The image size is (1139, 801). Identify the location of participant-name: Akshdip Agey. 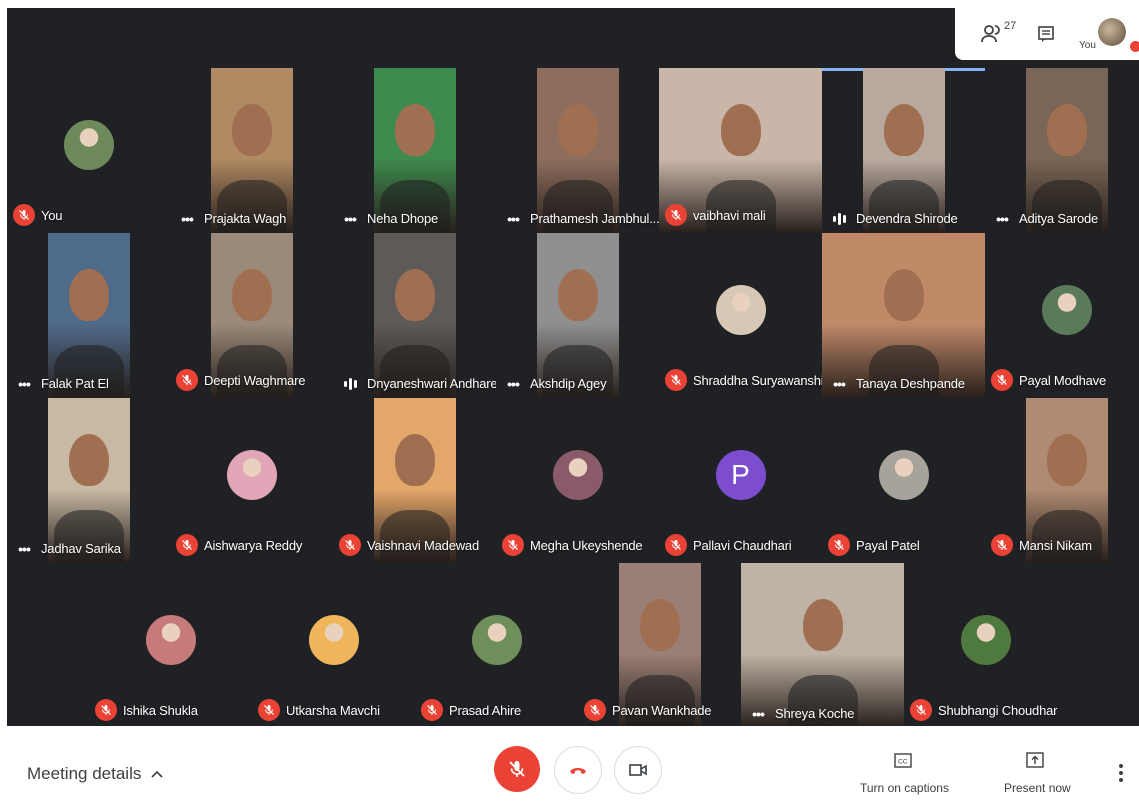
(568, 383).